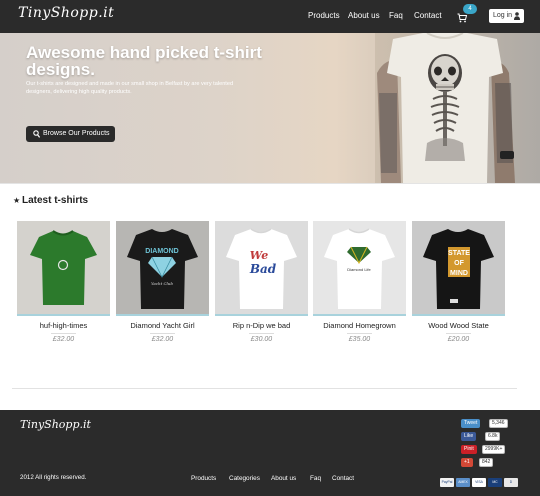 The image size is (540, 496). What do you see at coordinates (270, 183) in the screenshot?
I see `hero-bottom-border` at bounding box center [270, 183].